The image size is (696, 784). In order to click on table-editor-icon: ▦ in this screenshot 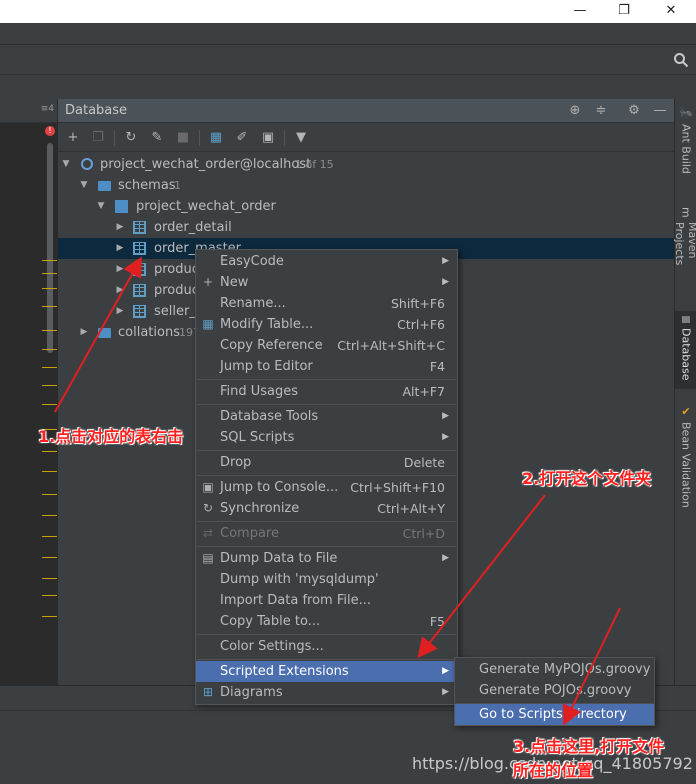, I will do `click(216, 138)`.